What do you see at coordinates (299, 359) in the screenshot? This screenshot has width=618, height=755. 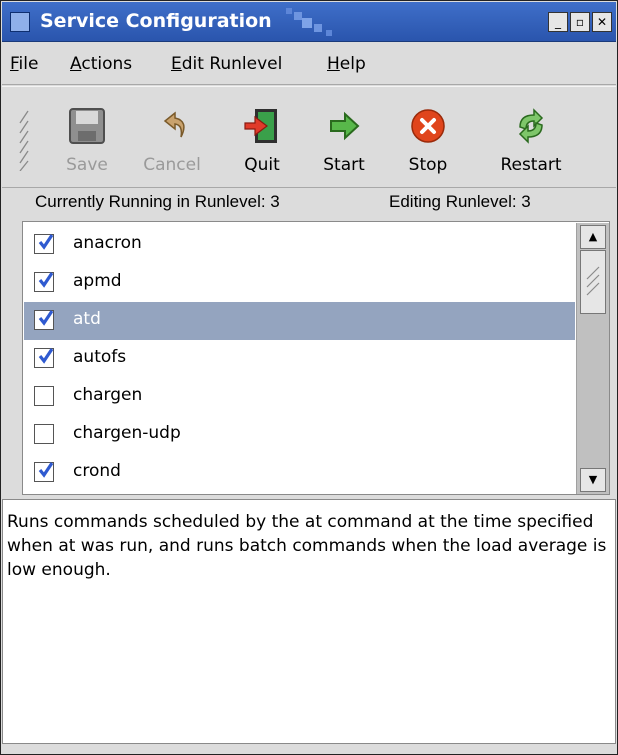 I see `service-row-autofs: autofs` at bounding box center [299, 359].